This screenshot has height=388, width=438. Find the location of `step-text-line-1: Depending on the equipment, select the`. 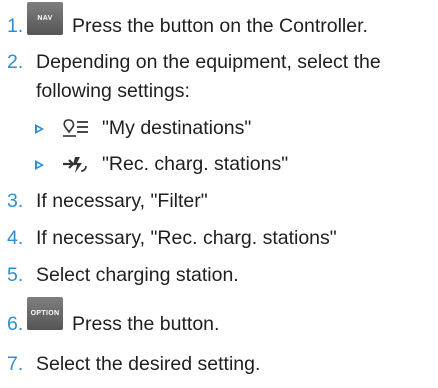

step-text-line-1: Depending on the equipment, select the is located at coordinates (208, 62).